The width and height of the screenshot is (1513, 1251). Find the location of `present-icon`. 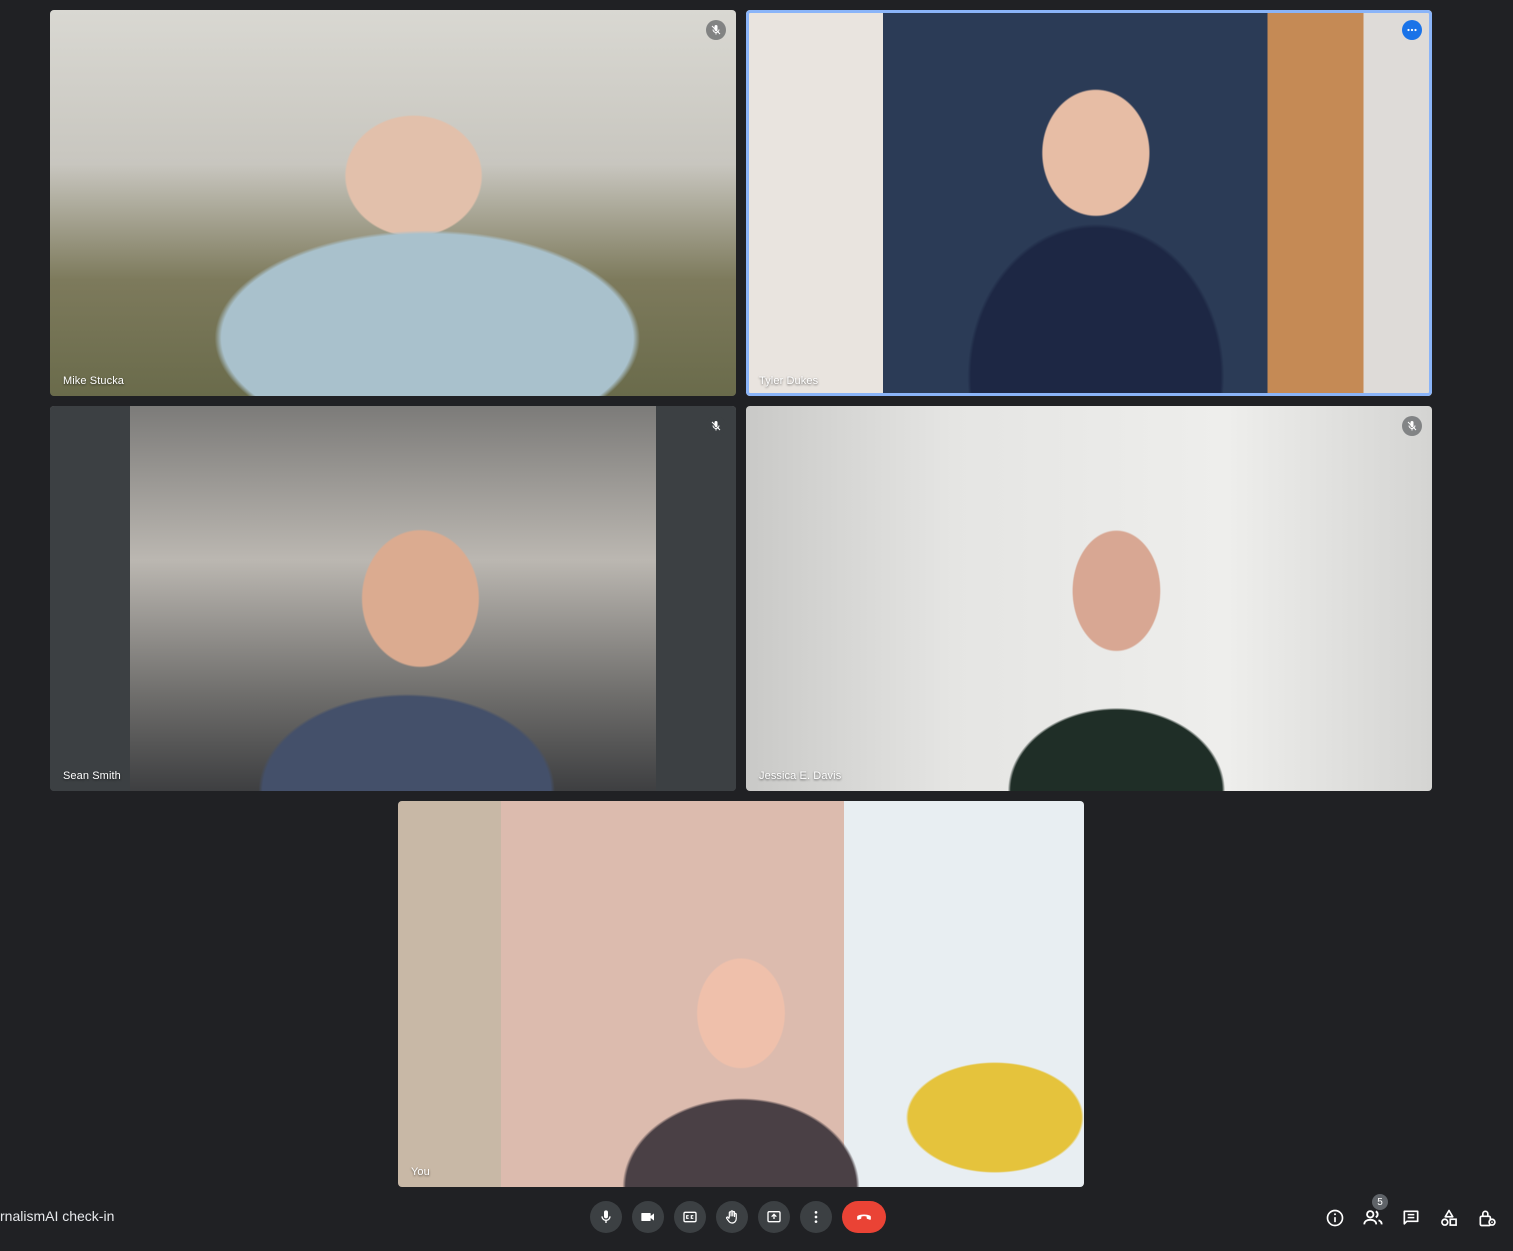

present-icon is located at coordinates (774, 1217).